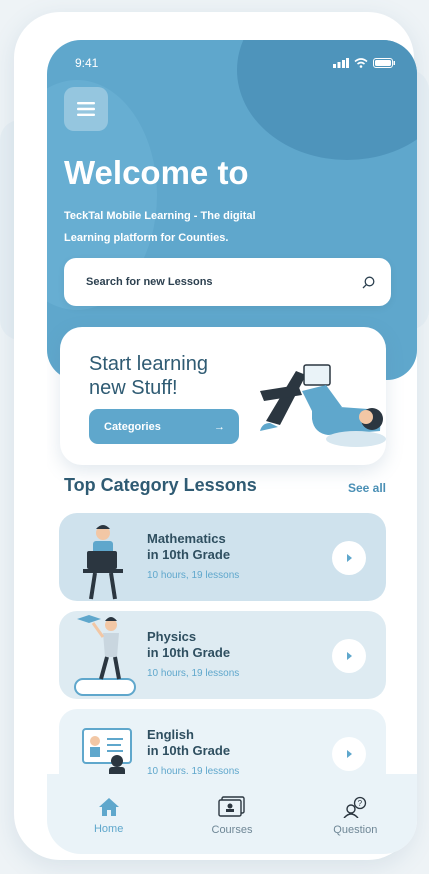 Image resolution: width=429 pixels, height=874 pixels. I want to click on status-time: 9:41, so click(87, 63).